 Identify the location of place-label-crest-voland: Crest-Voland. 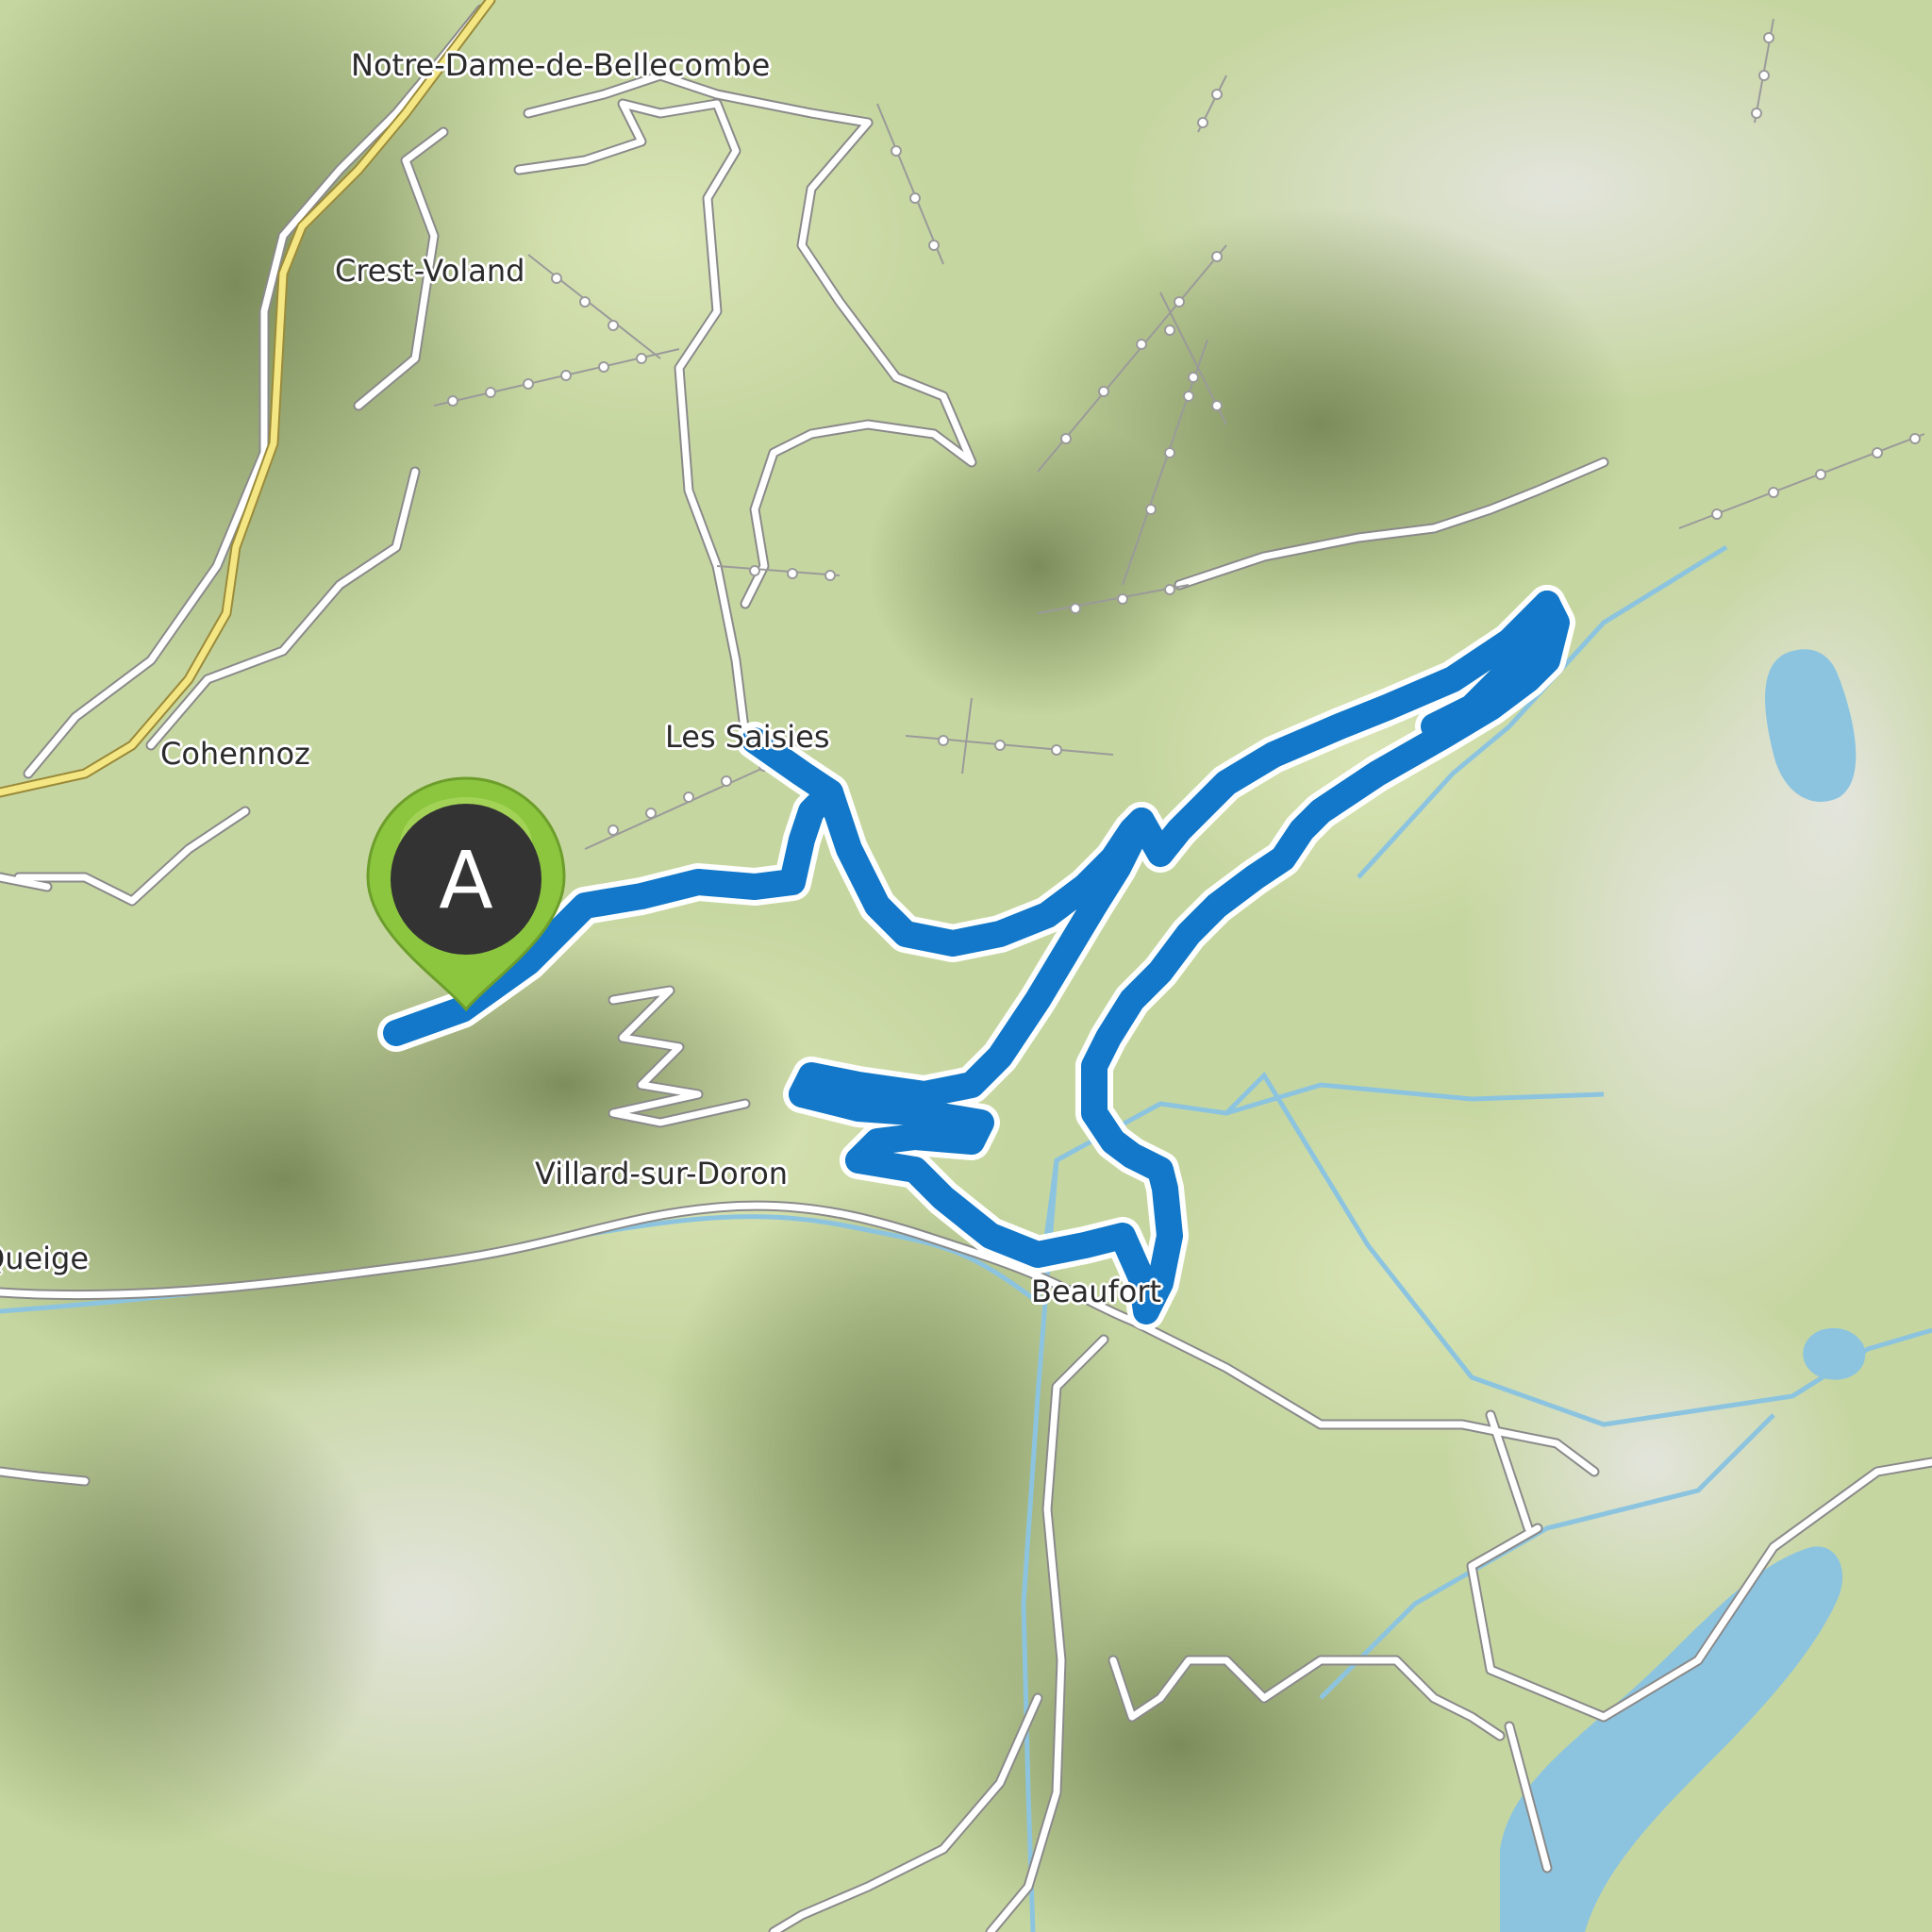
(430, 271).